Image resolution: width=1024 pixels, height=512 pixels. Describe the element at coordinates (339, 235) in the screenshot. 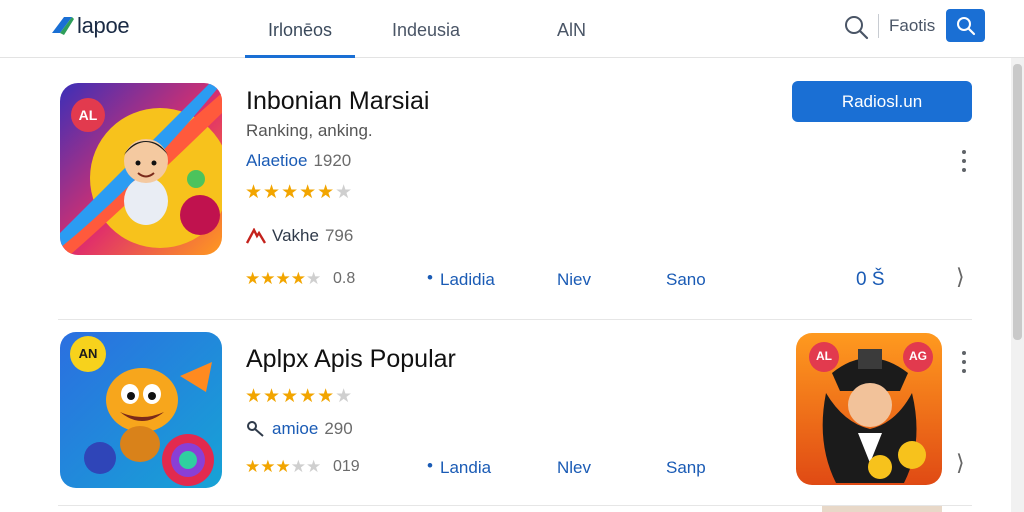

I see `publisher-count: 796` at that location.